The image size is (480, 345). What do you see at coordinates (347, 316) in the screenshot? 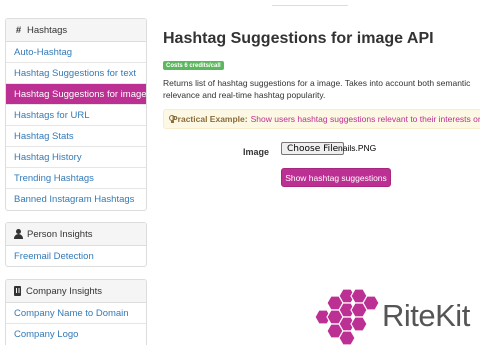
I see `ritekit-hexagon-logo-icon` at bounding box center [347, 316].